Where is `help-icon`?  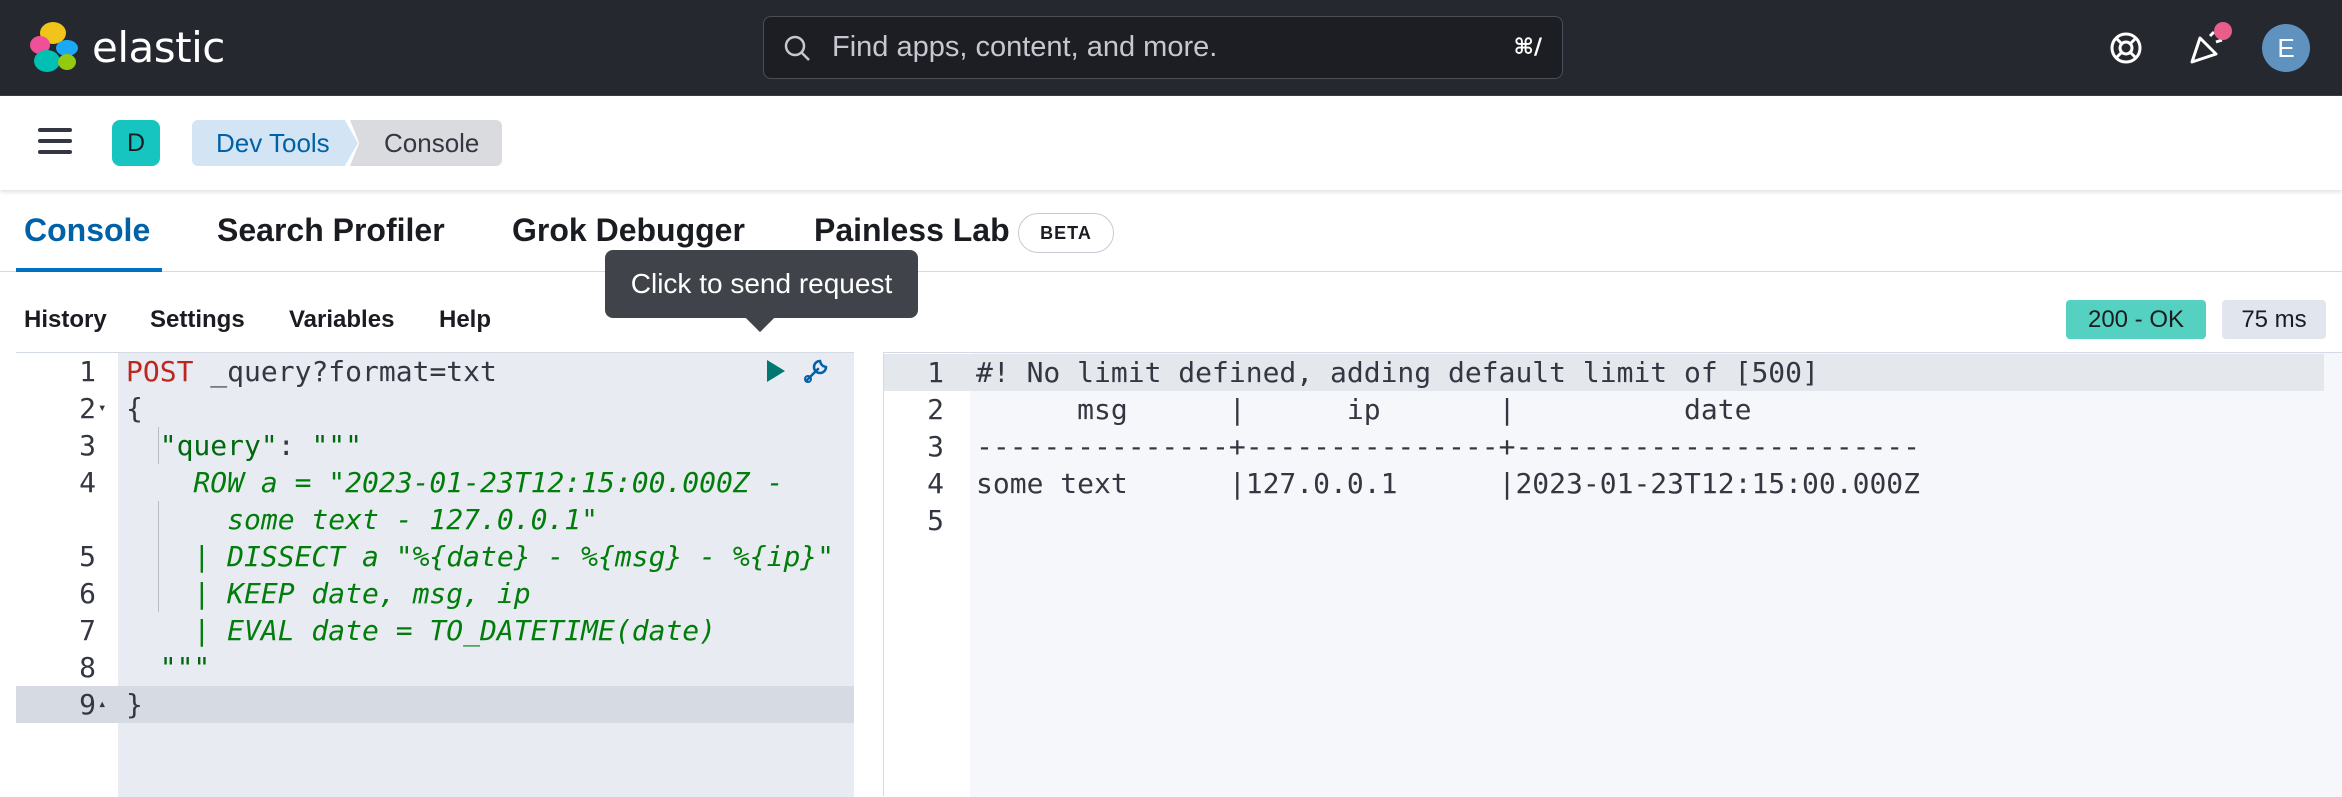
help-icon is located at coordinates (2126, 48).